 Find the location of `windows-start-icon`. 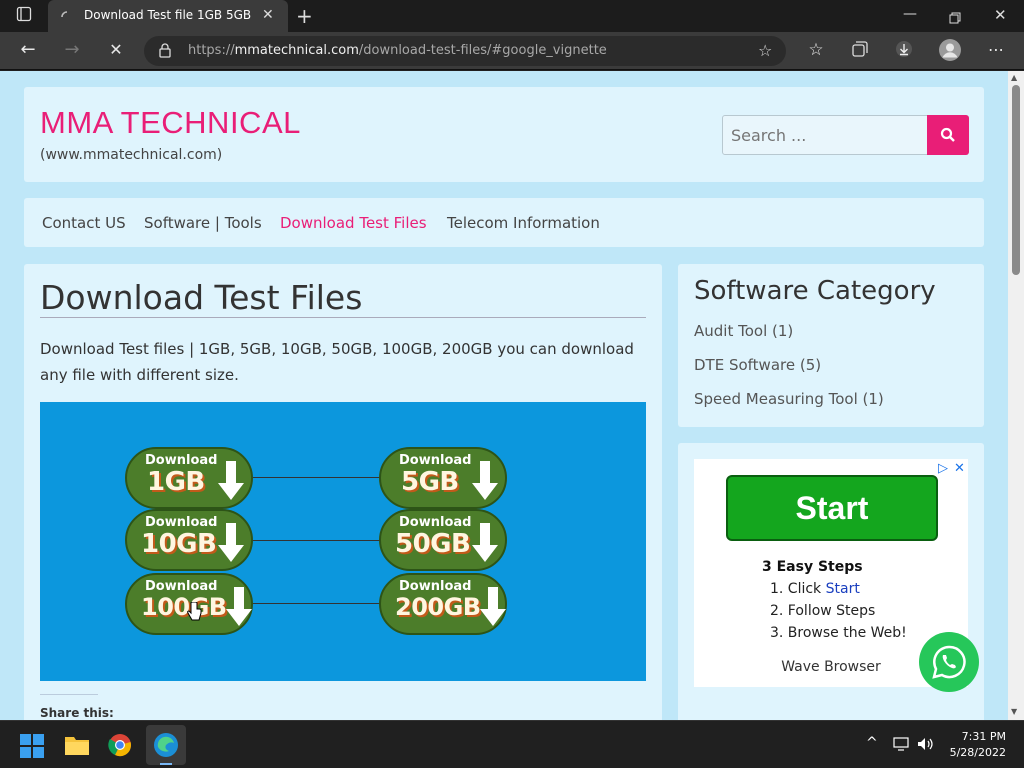

windows-start-icon is located at coordinates (32, 748).